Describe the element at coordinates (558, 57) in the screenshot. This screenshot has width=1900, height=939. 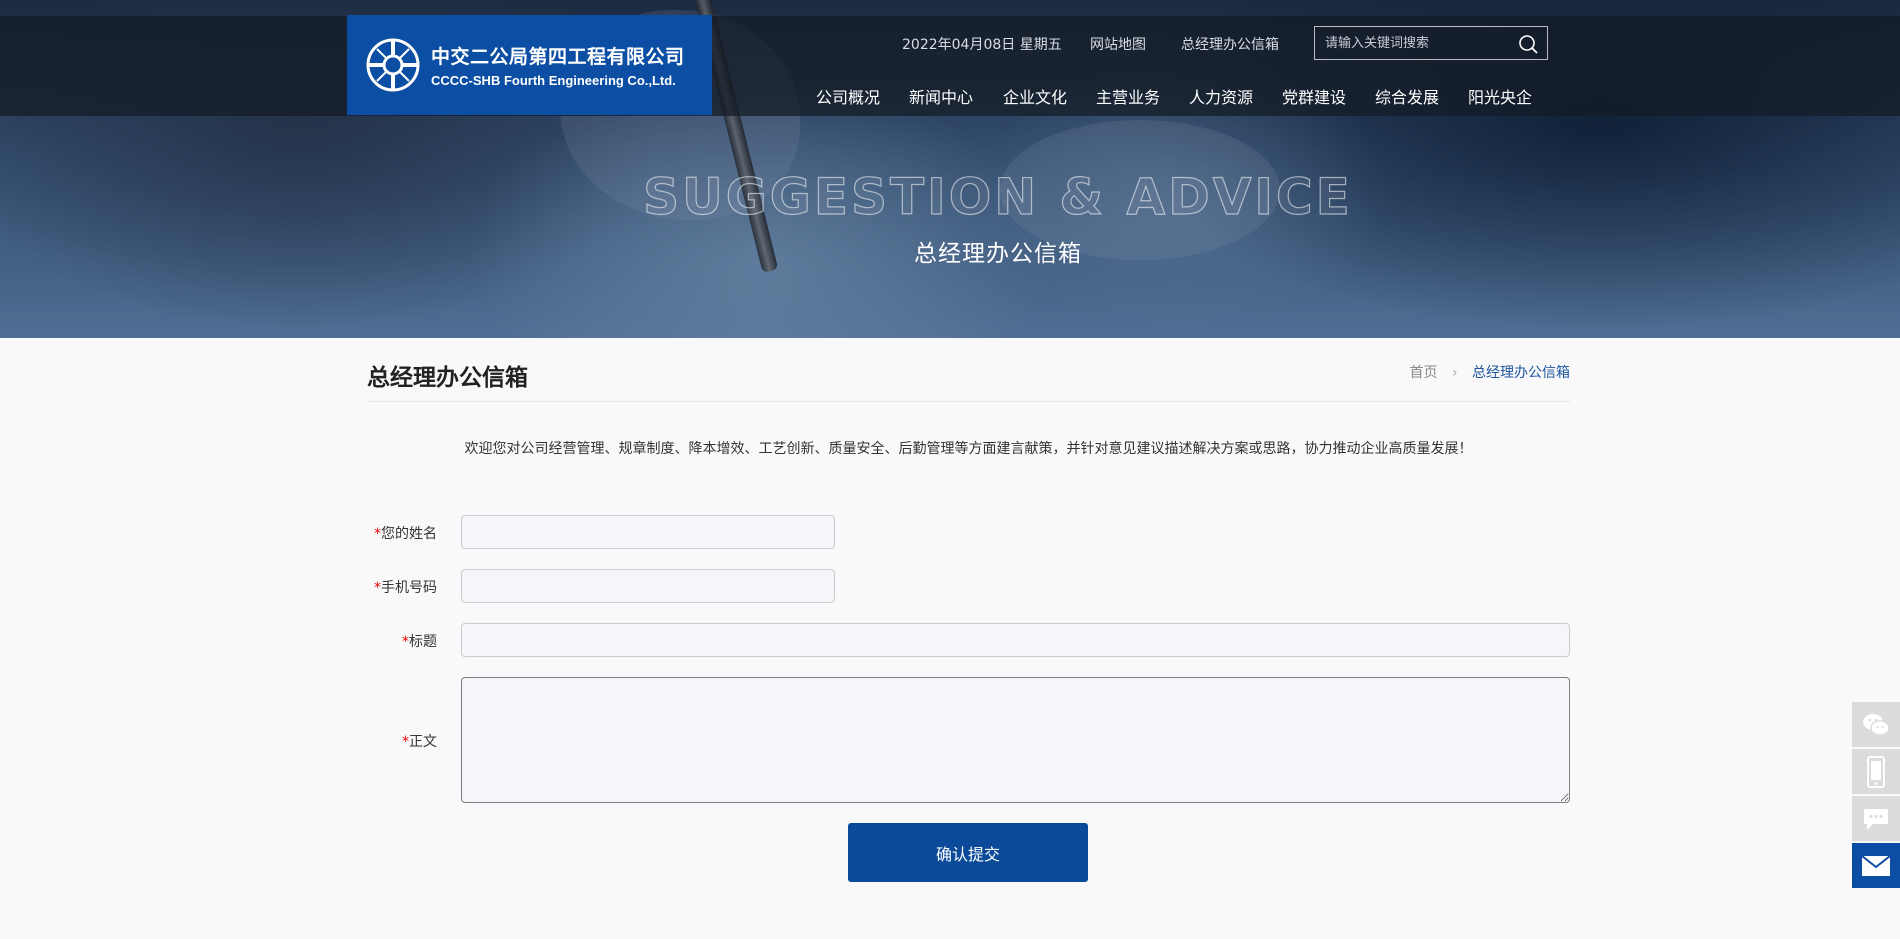
I see `company-name-cn: 中交二公局第四工程有限公司` at that location.